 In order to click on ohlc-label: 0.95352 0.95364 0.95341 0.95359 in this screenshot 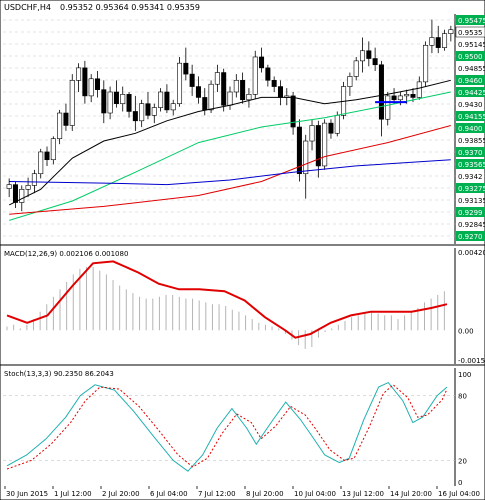, I will do `click(130, 7)`.